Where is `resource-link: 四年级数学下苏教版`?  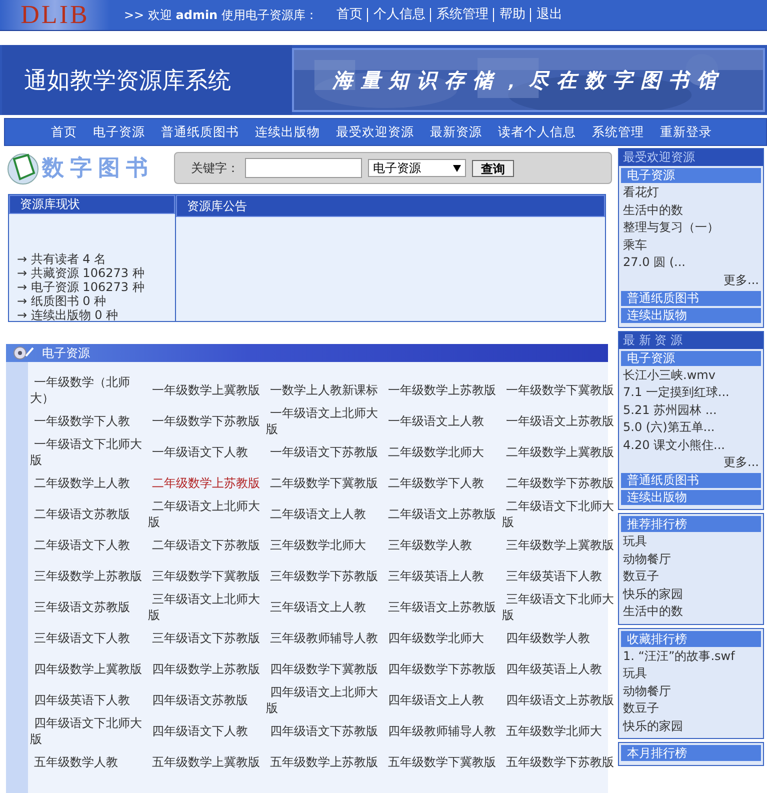
resource-link: 四年级数学下苏教版 is located at coordinates (443, 668).